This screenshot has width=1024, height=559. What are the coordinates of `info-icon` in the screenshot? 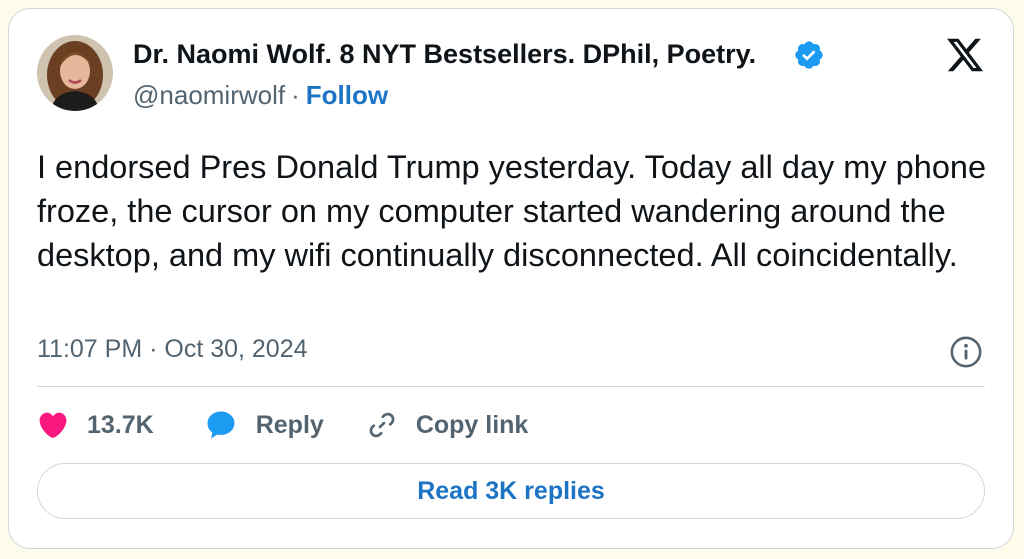 It's located at (966, 352).